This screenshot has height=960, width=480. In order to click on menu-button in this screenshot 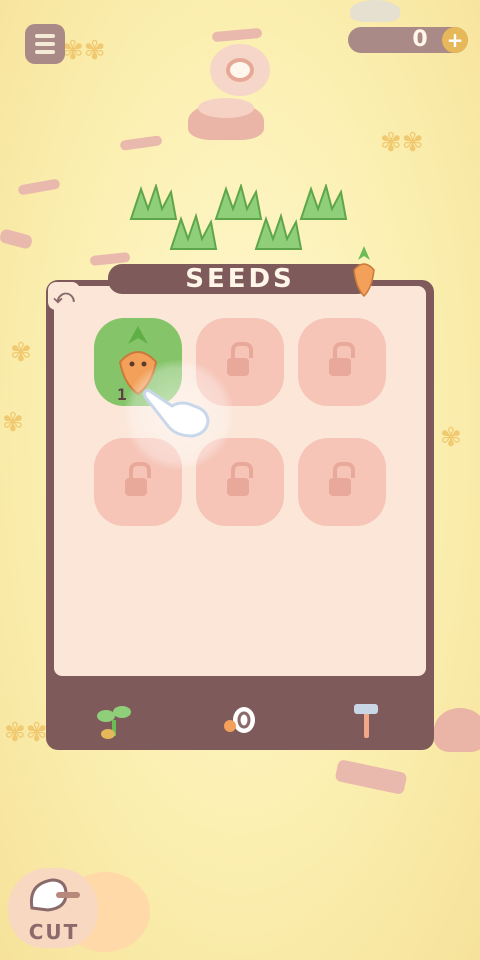, I will do `click(45, 44)`.